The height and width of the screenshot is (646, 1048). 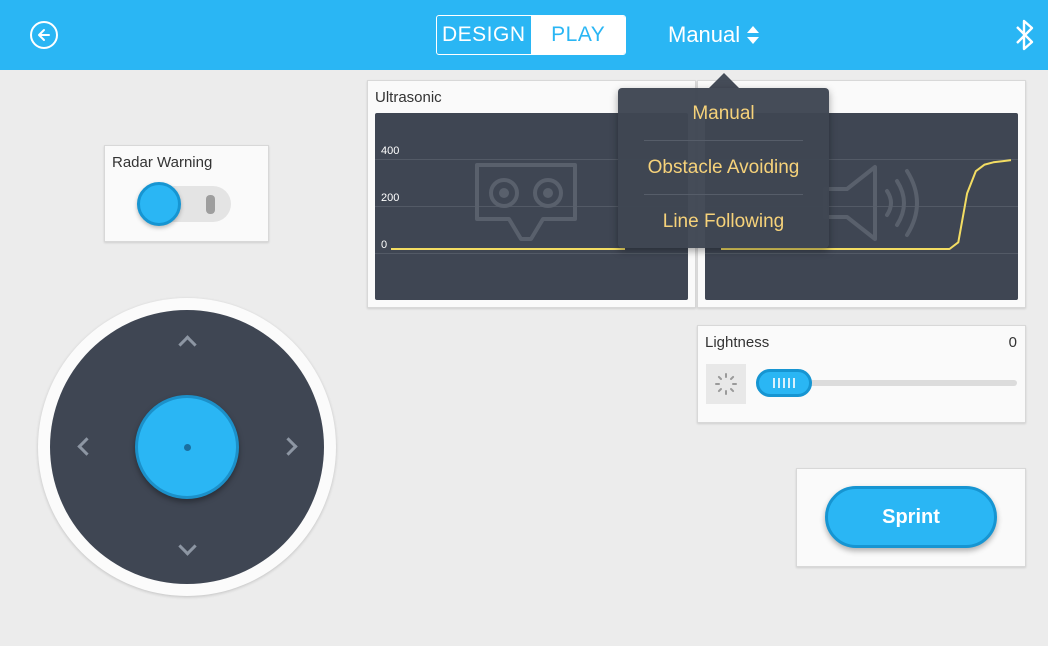 What do you see at coordinates (44, 35) in the screenshot?
I see `back-arrow-icon` at bounding box center [44, 35].